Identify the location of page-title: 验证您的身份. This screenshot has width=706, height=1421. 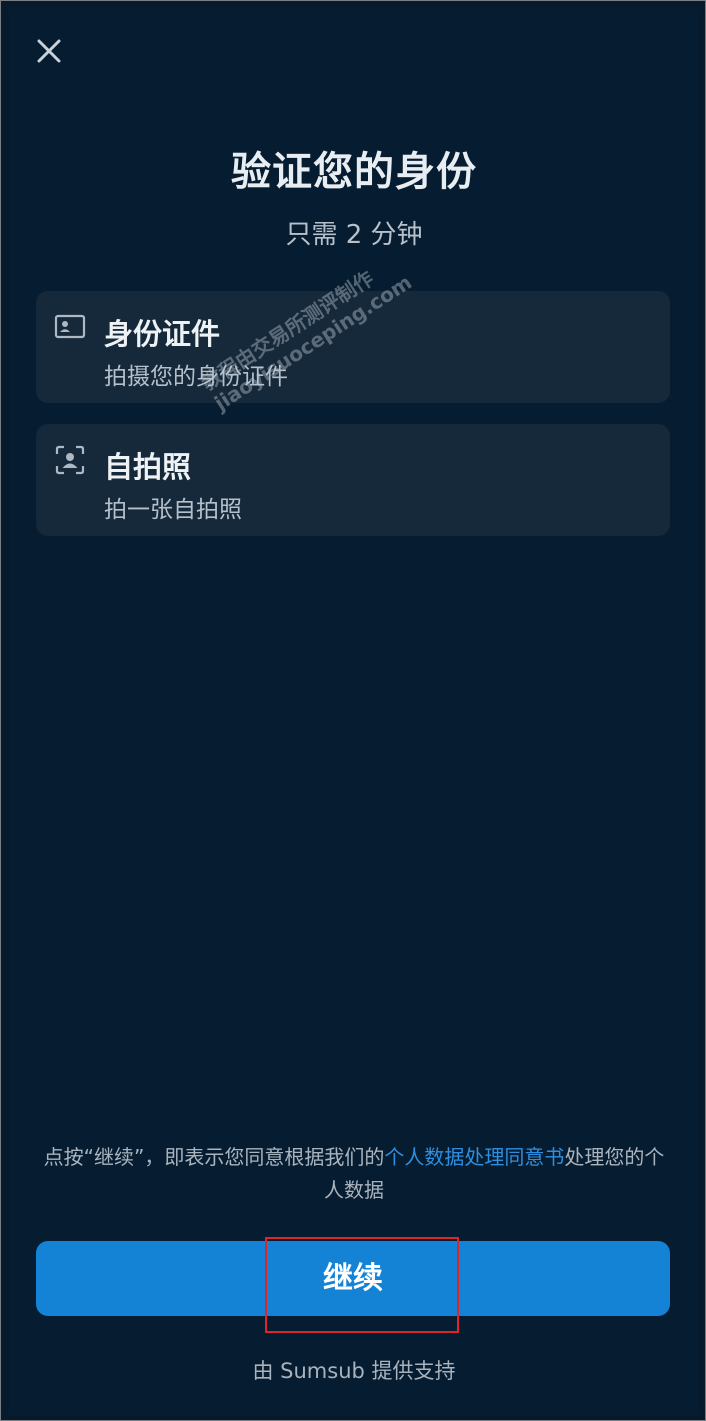
(354, 172).